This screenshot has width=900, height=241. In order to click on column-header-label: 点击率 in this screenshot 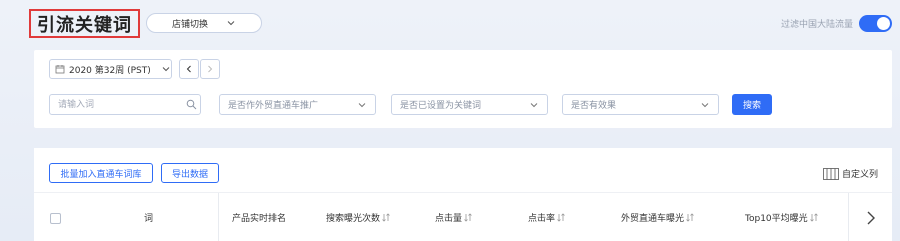, I will do `click(542, 219)`.